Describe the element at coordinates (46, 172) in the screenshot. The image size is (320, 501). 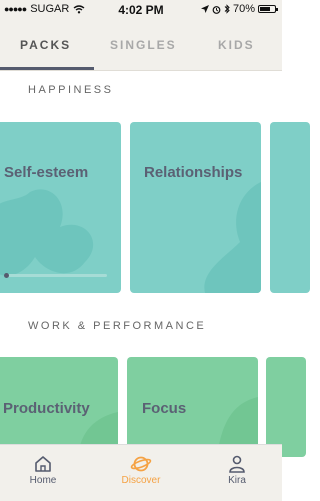
I see `card-title: Self-esteem` at that location.